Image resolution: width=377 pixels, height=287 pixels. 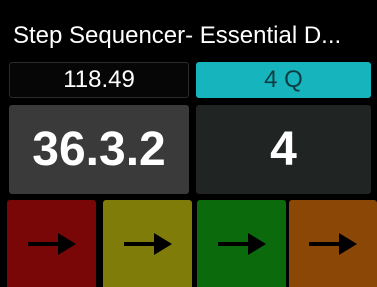 I want to click on steps-display: 4, so click(x=283, y=149).